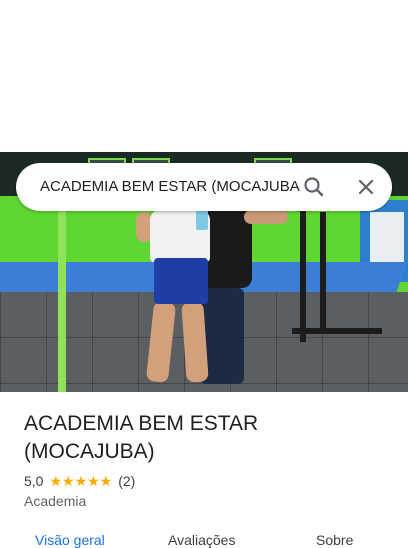 This screenshot has height=548, width=408. I want to click on search-icon, so click(314, 187).